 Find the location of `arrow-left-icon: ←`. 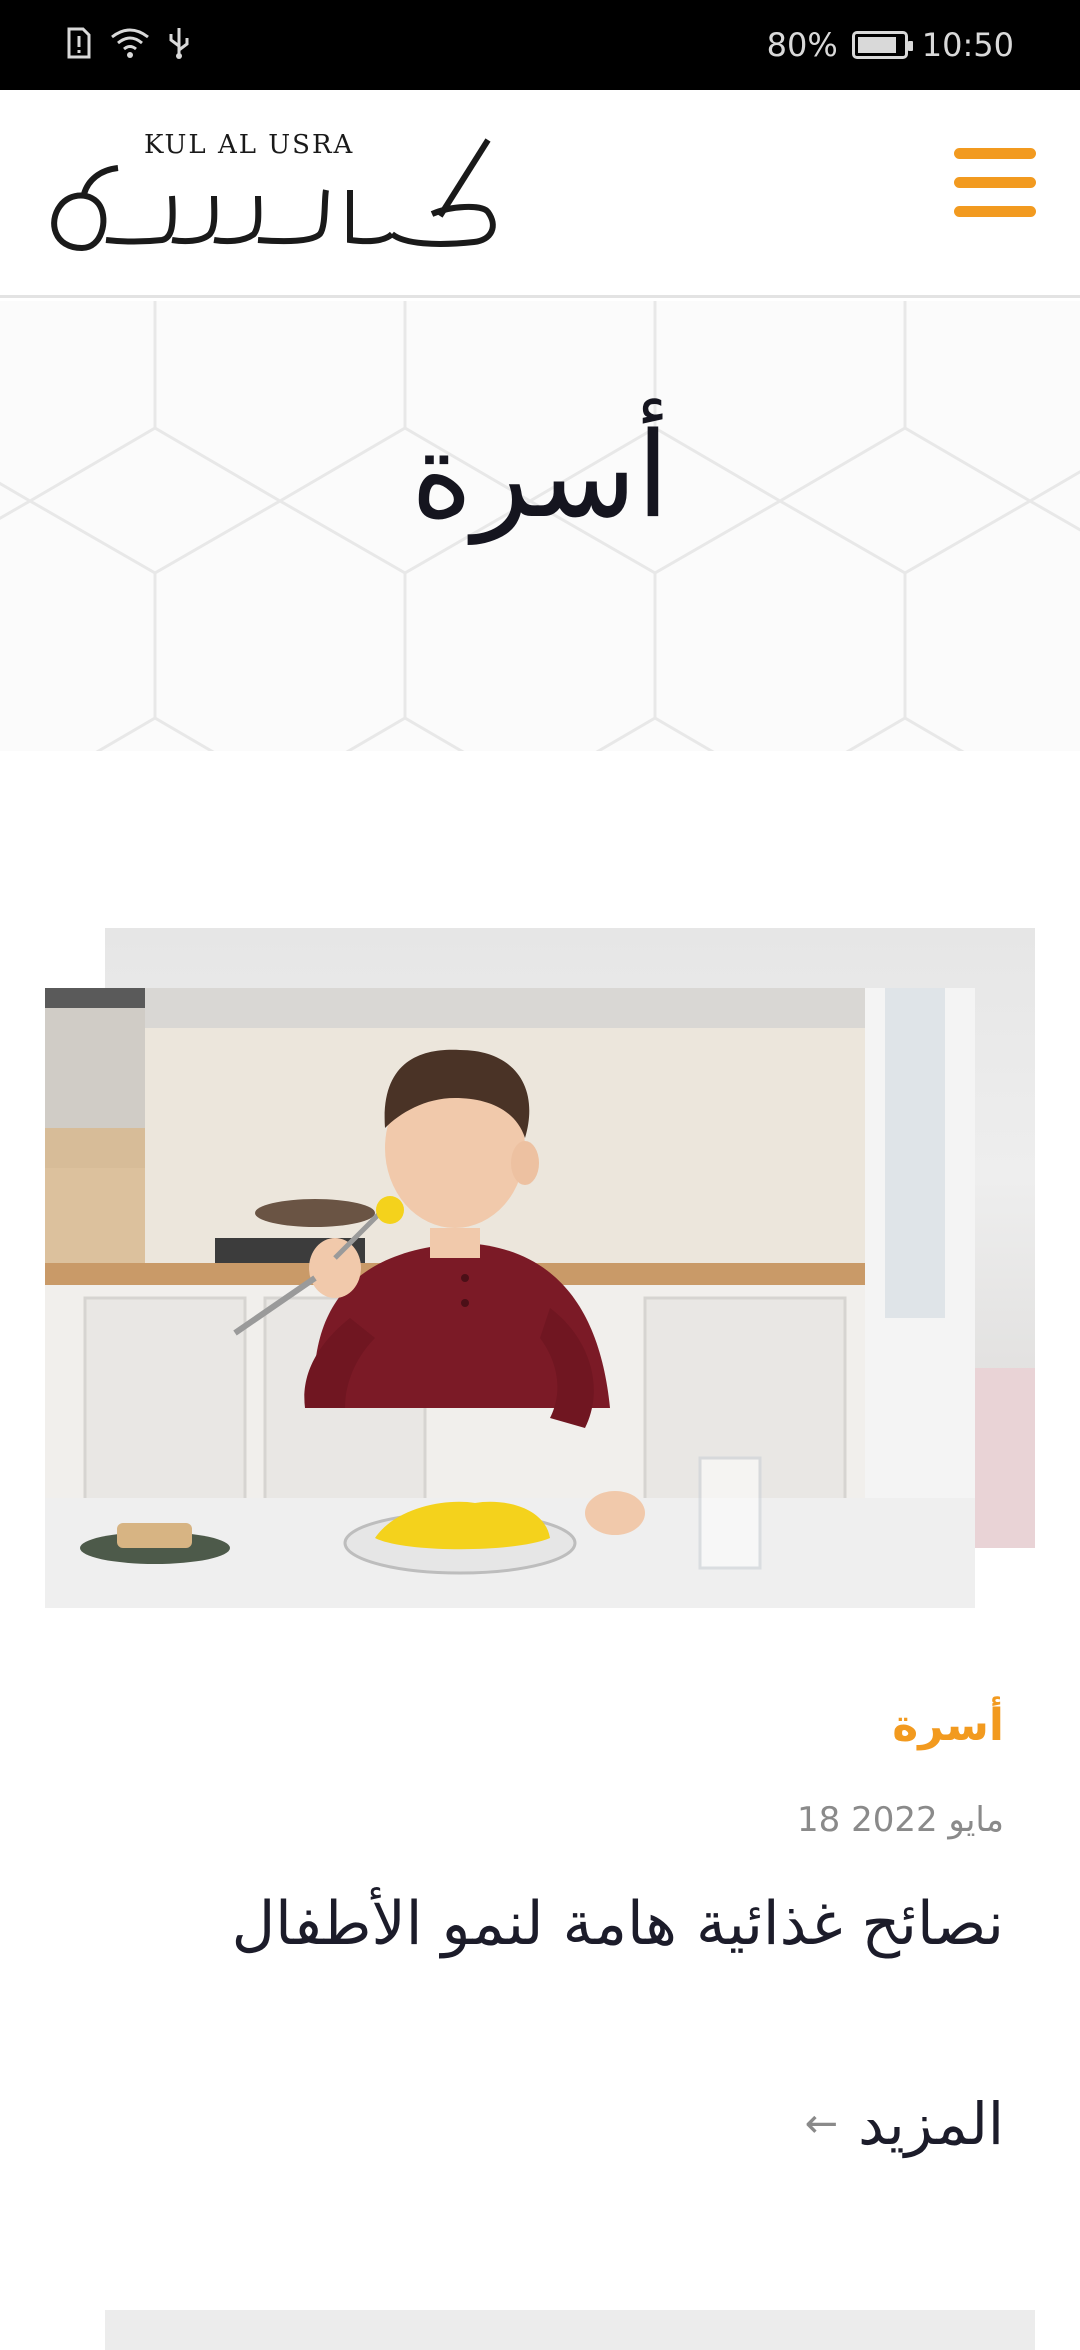

arrow-left-icon: ← is located at coordinates (821, 2124).